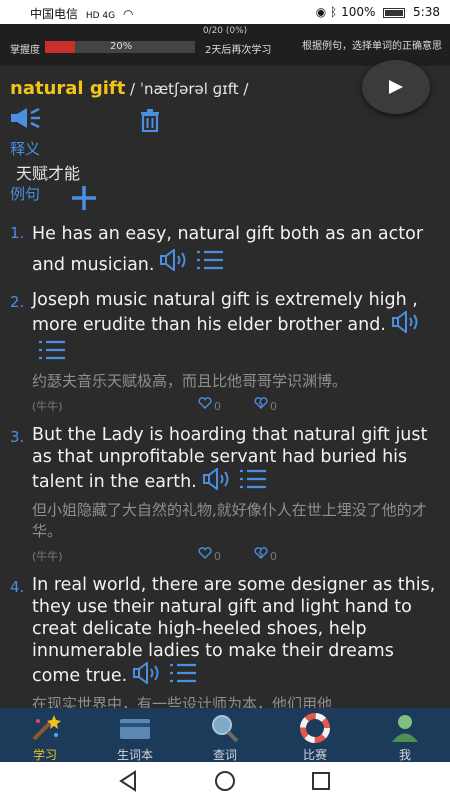 The width and height of the screenshot is (450, 800). I want to click on magnifier-icon, so click(225, 729).